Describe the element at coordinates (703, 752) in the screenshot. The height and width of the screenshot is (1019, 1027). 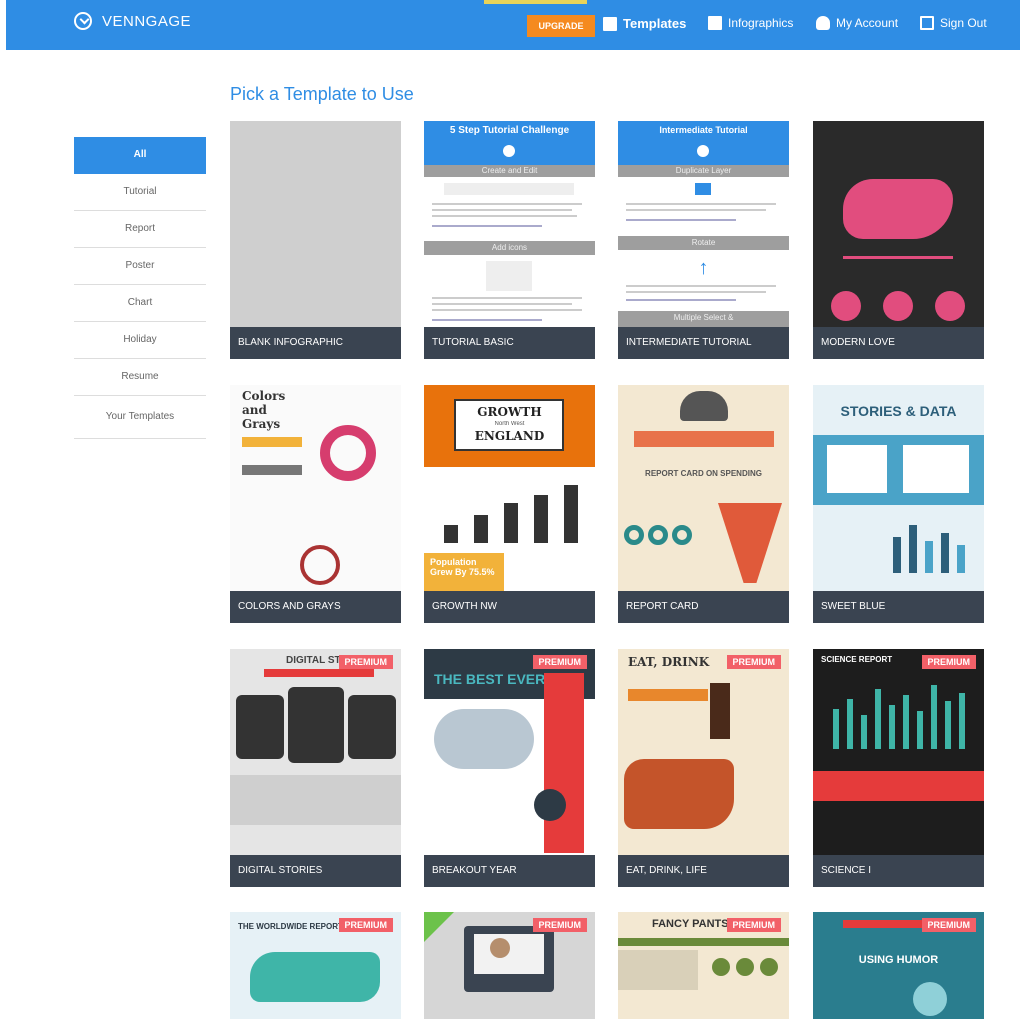
I see `template-thumbnail: EAT, DRINK` at that location.